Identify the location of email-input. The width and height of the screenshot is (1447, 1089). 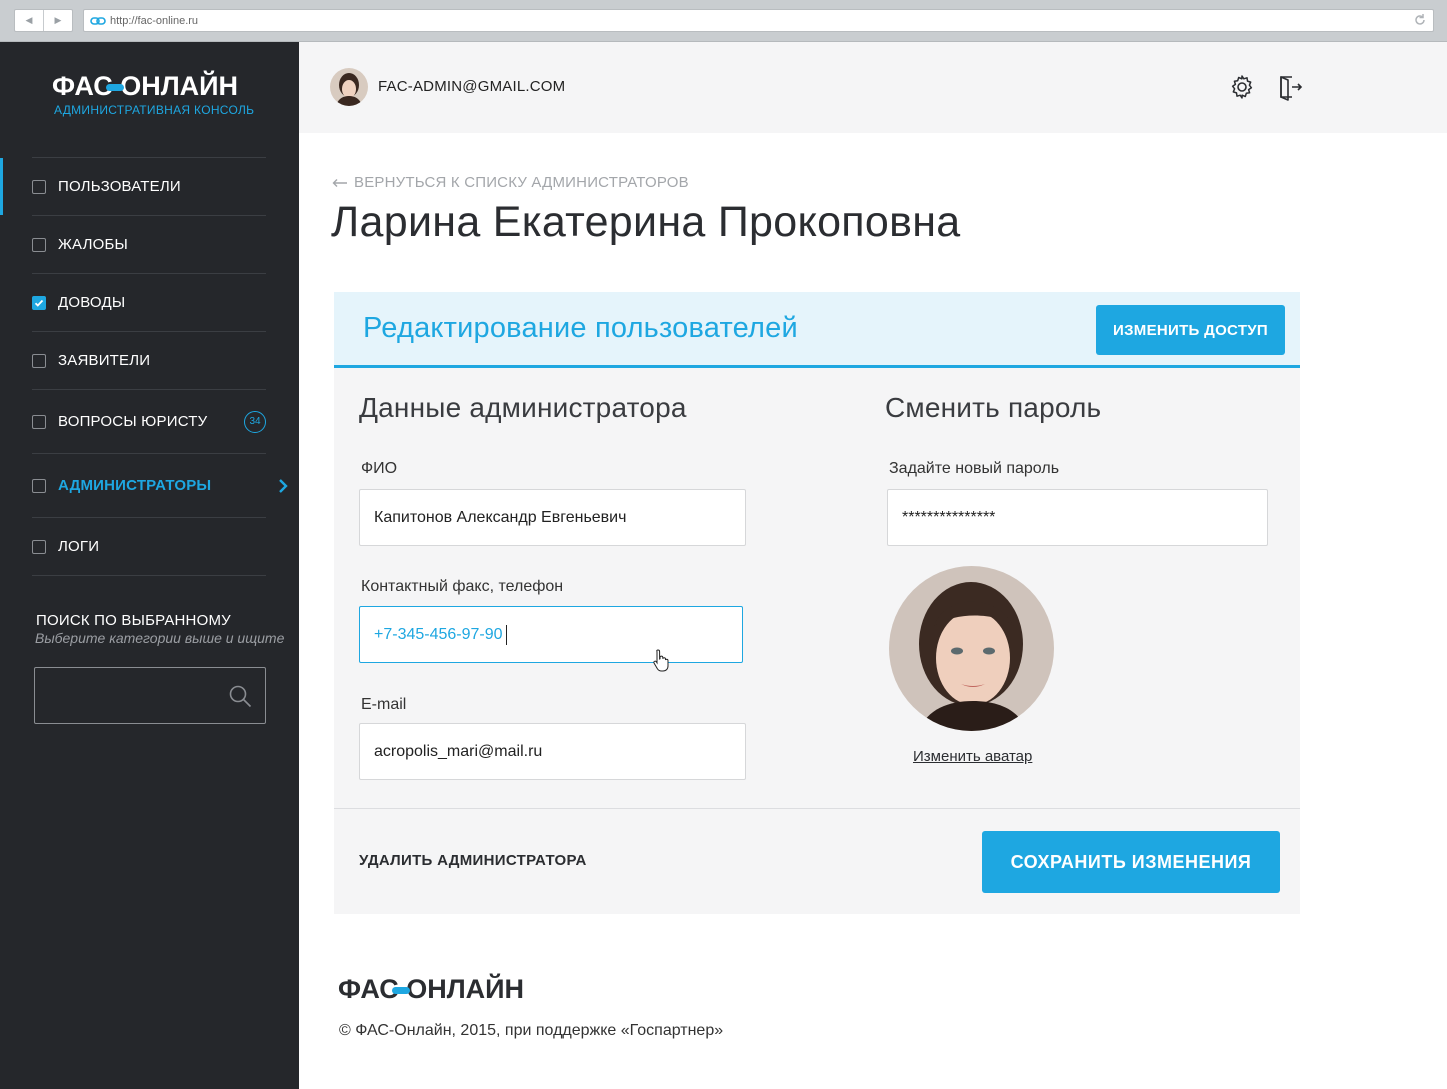
(552, 751).